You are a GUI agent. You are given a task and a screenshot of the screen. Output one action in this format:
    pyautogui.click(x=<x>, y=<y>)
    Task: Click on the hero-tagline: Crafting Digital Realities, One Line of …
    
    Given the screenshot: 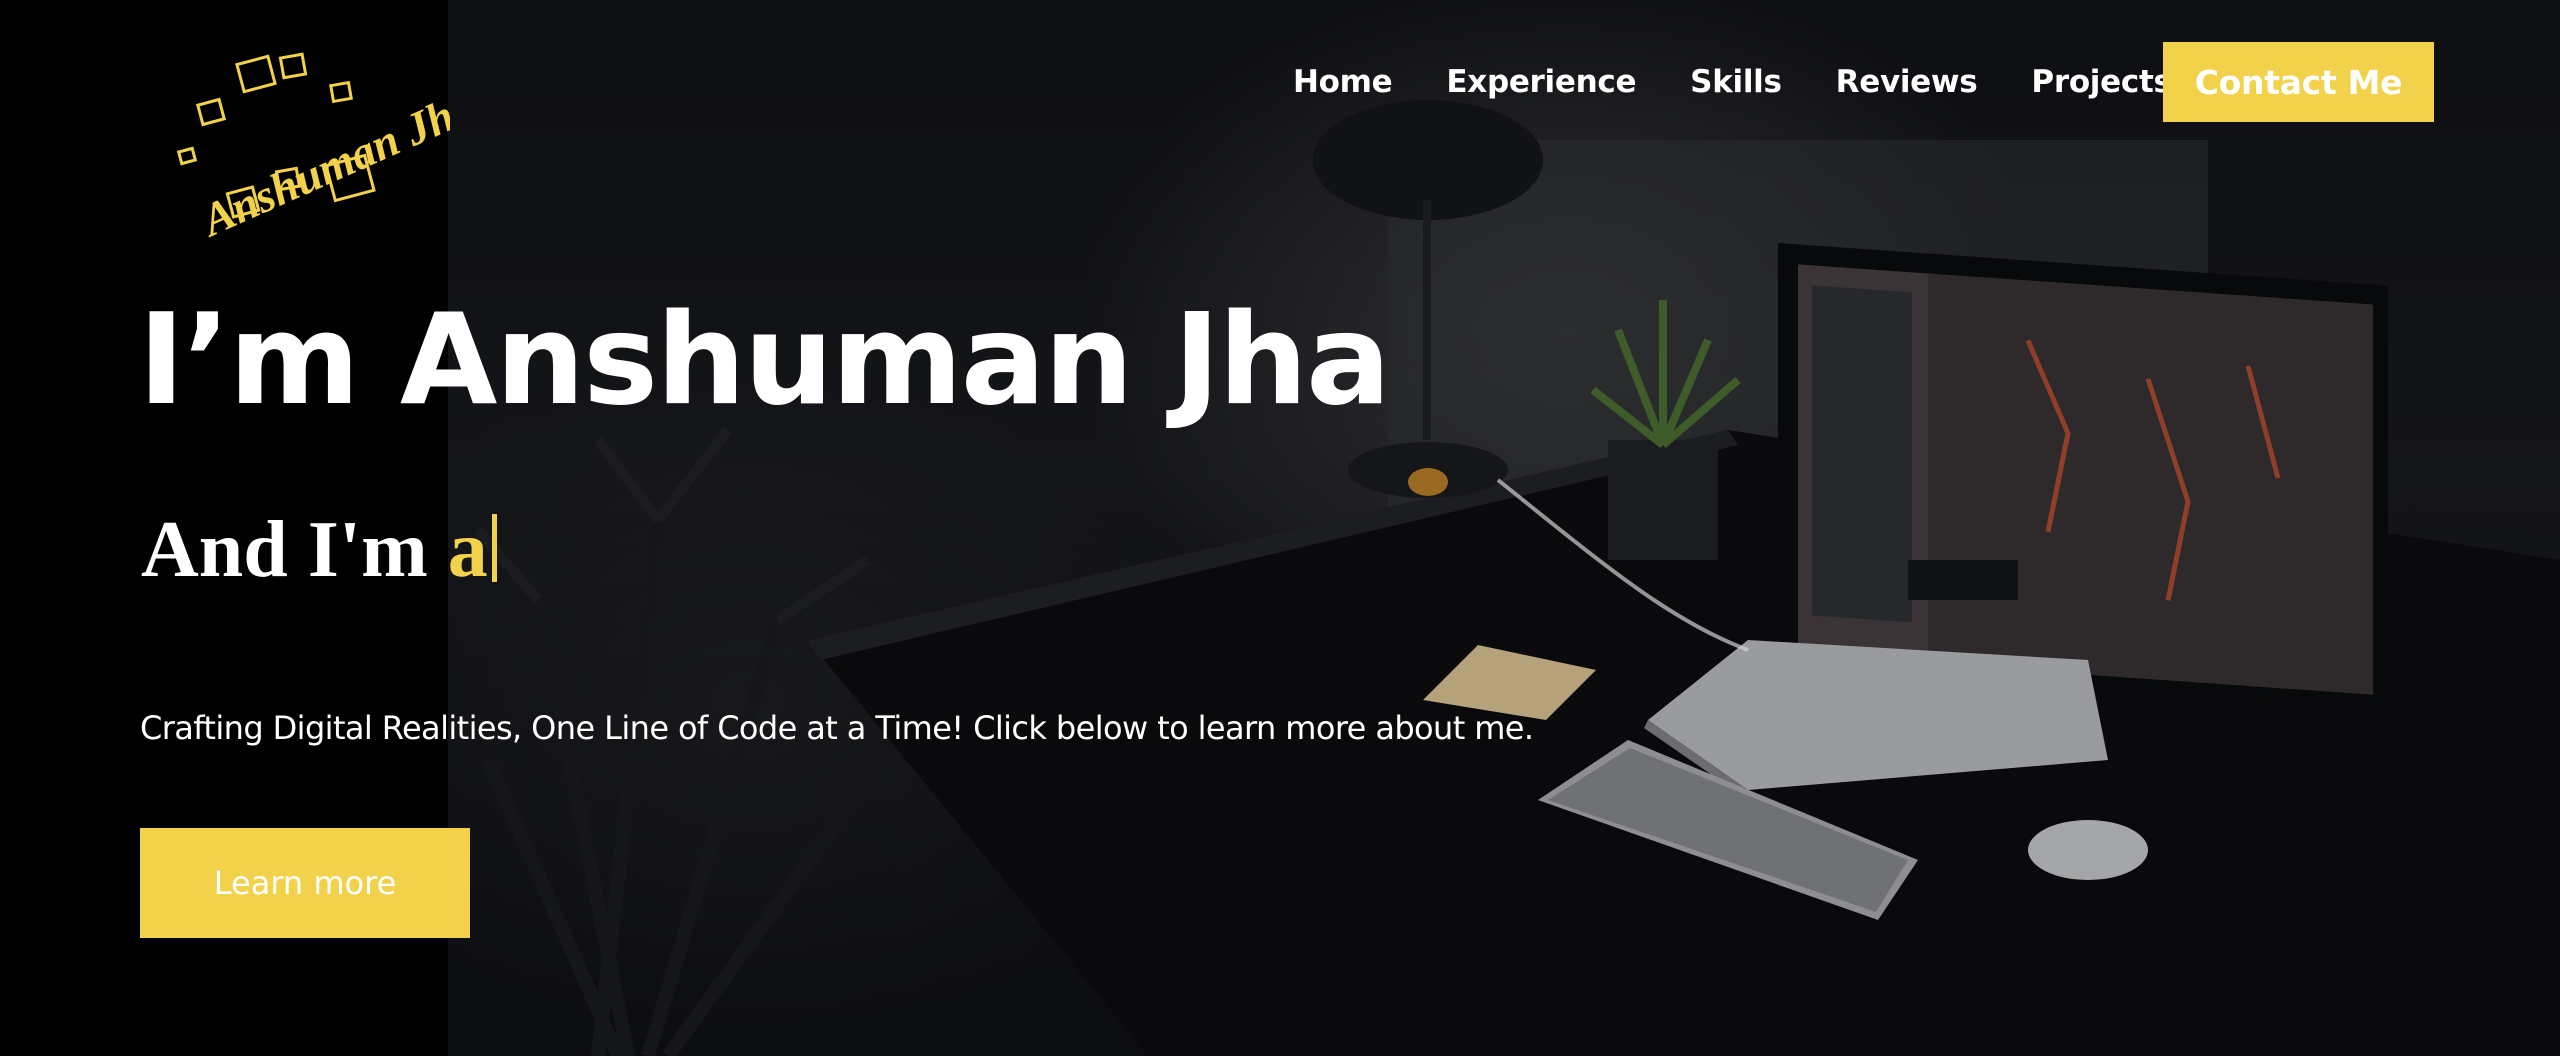 What is the action you would take?
    pyautogui.click(x=837, y=728)
    